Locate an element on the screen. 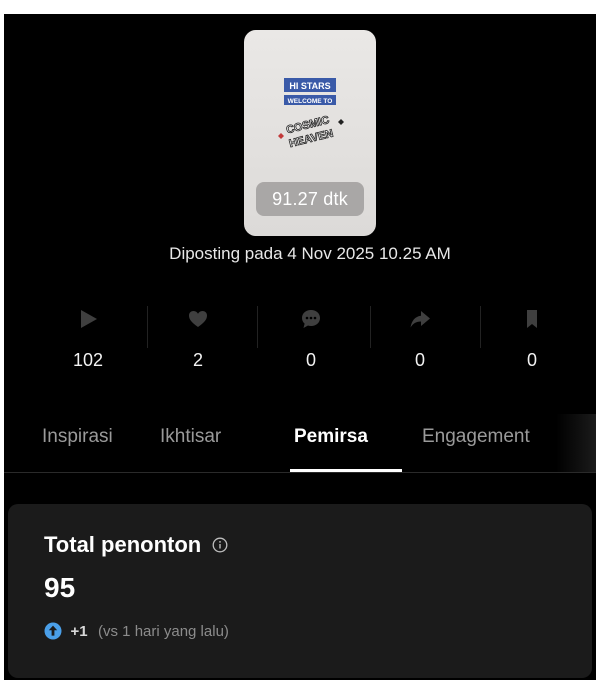 Image resolution: width=598 pixels, height=680 pixels. svg-text: WELCOME TO is located at coordinates (310, 101).